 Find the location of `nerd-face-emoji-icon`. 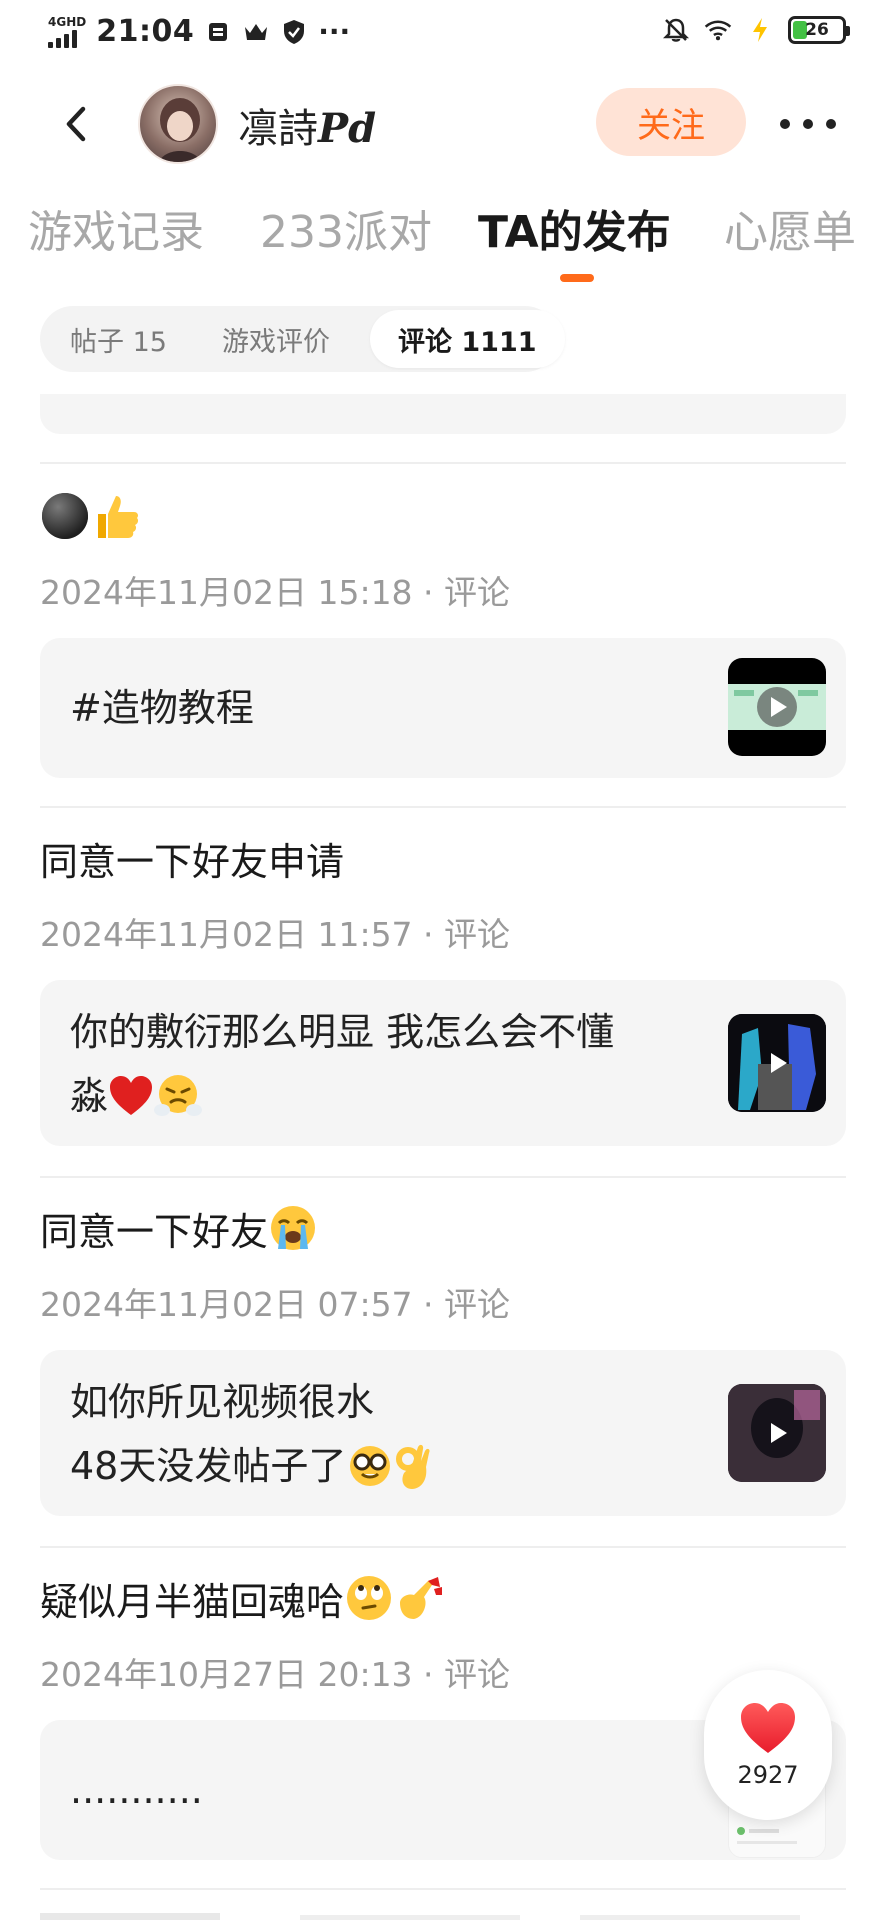

nerd-face-emoji-icon is located at coordinates (370, 1466).